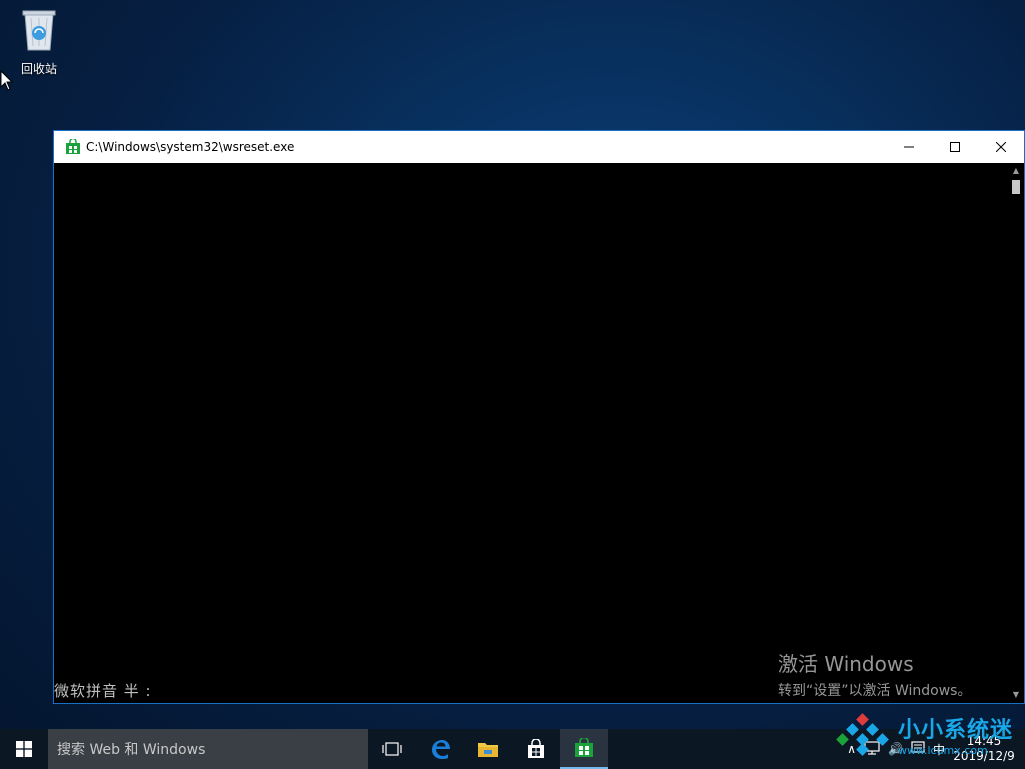 The width and height of the screenshot is (1025, 769). Describe the element at coordinates (38, 69) in the screenshot. I see `recycle-bin-label: 回收站` at that location.